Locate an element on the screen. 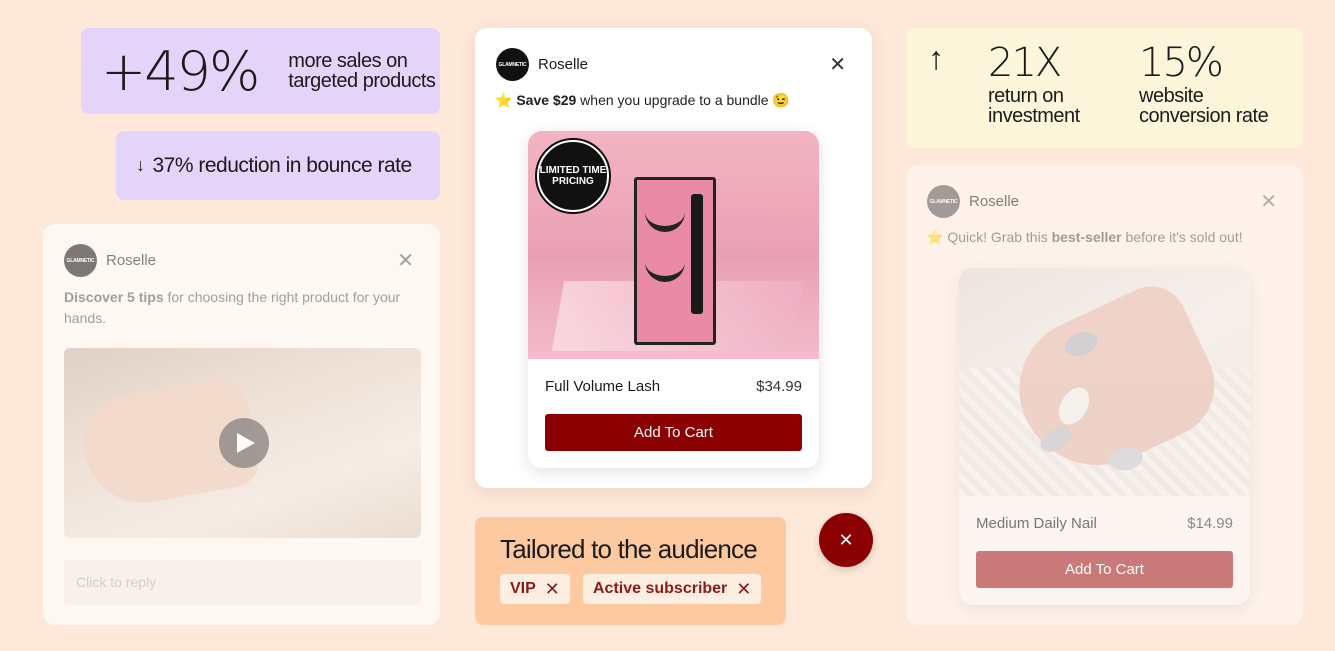 The image size is (1335, 651). sales-stat-label: more sales on targeted products is located at coordinates (362, 71).